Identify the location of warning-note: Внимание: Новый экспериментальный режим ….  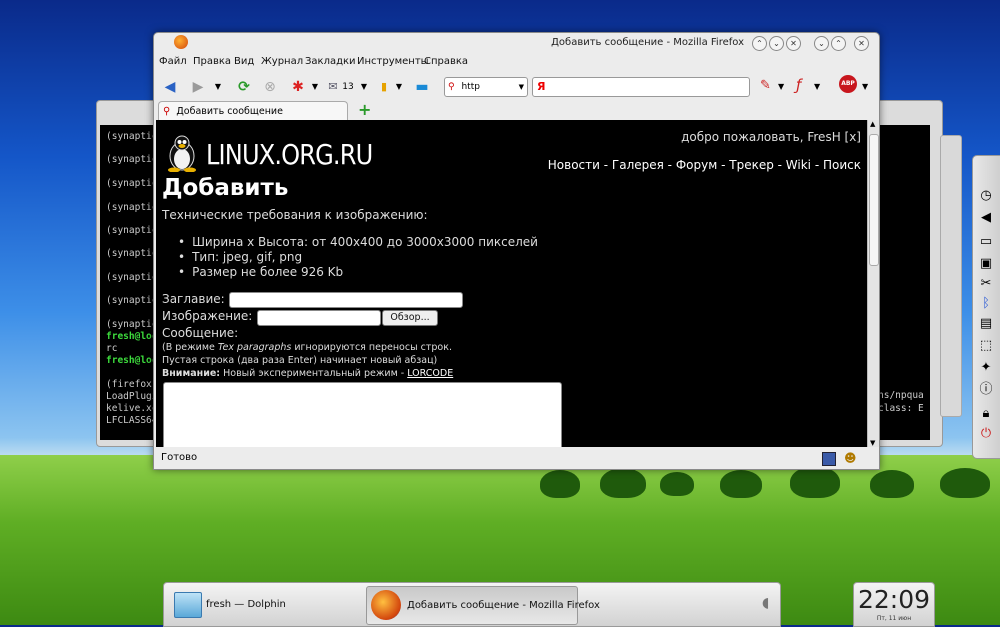
(307, 373).